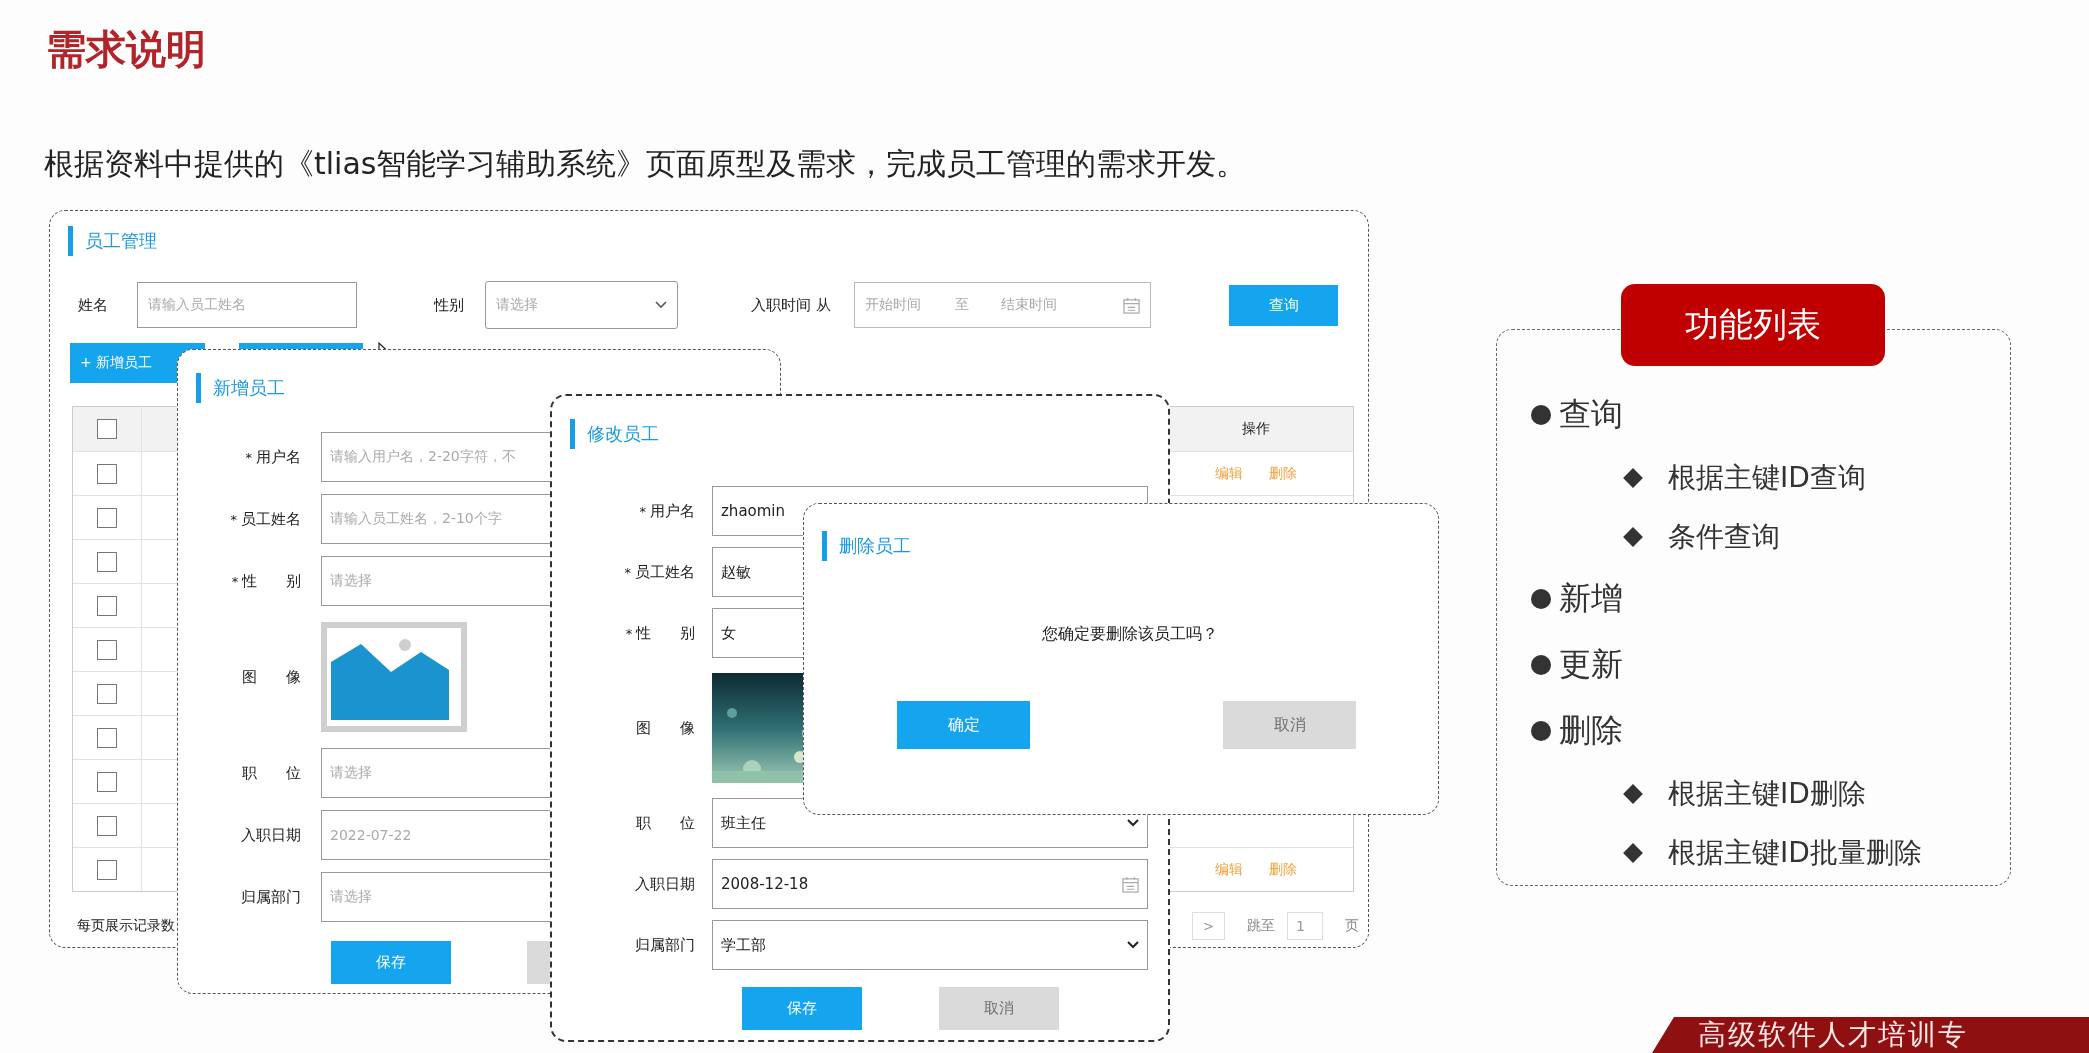 The width and height of the screenshot is (2089, 1053). I want to click on select-field: 请选择, so click(581, 305).